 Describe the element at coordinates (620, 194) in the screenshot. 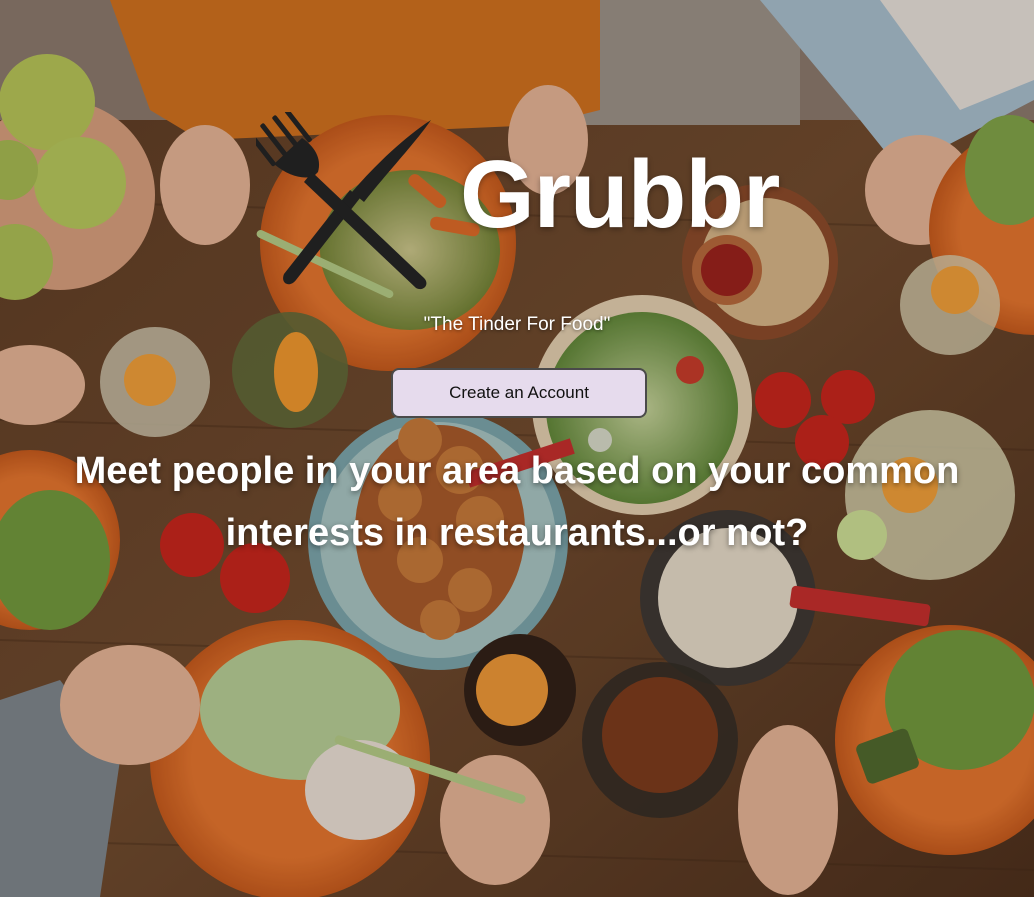

I see `brand-title: Grubbr` at that location.